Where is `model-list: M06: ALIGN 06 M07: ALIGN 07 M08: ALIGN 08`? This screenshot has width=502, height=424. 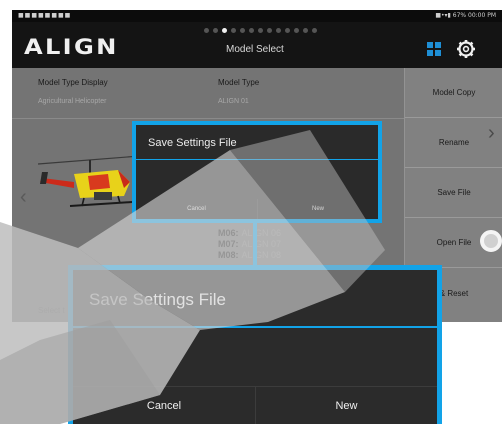
model-list: M06: ALIGN 06 M07: ALIGN 07 M08: ALIGN 08 is located at coordinates (249, 244).